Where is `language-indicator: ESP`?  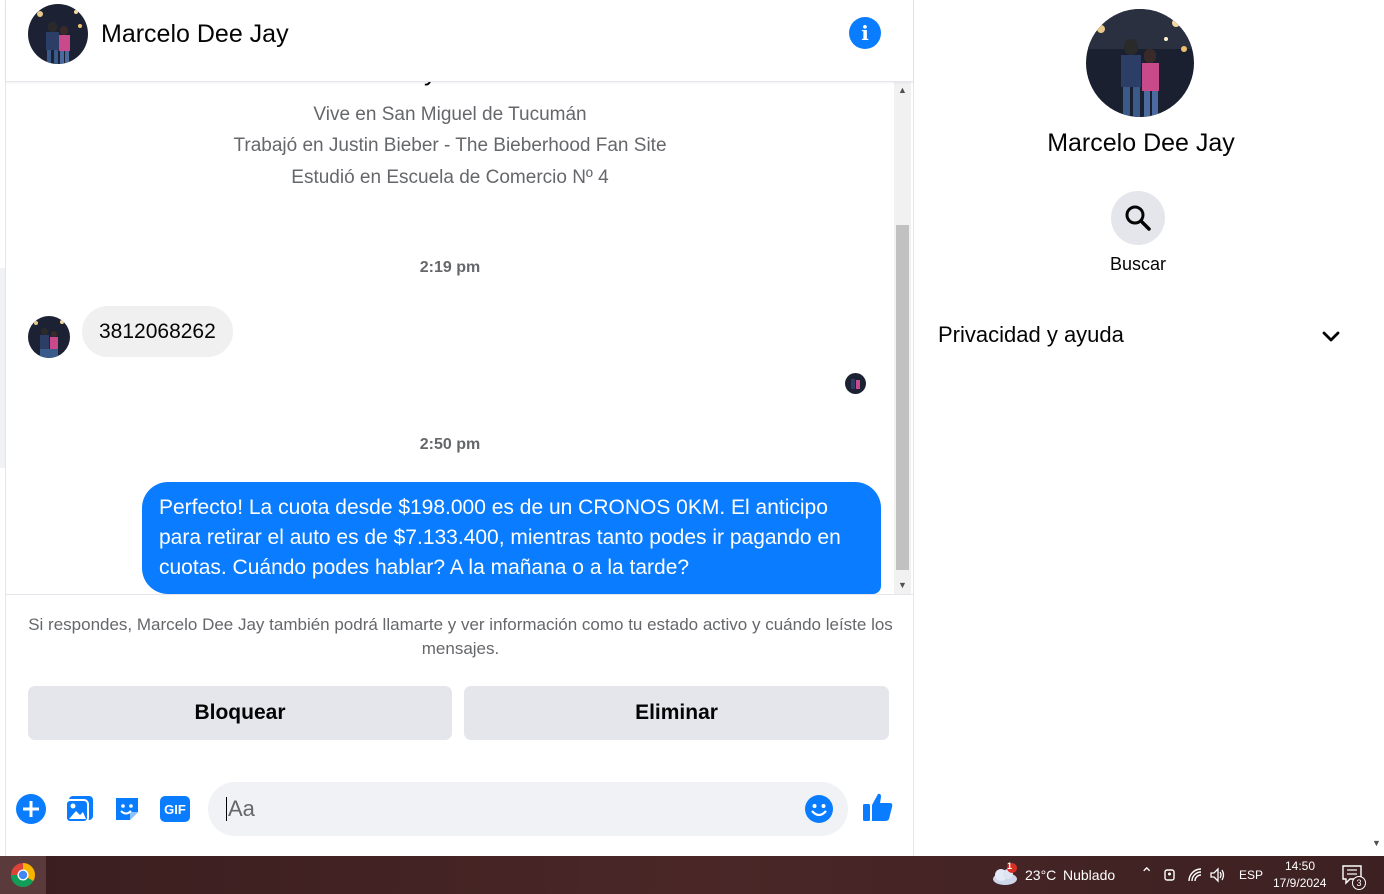 language-indicator: ESP is located at coordinates (1251, 875).